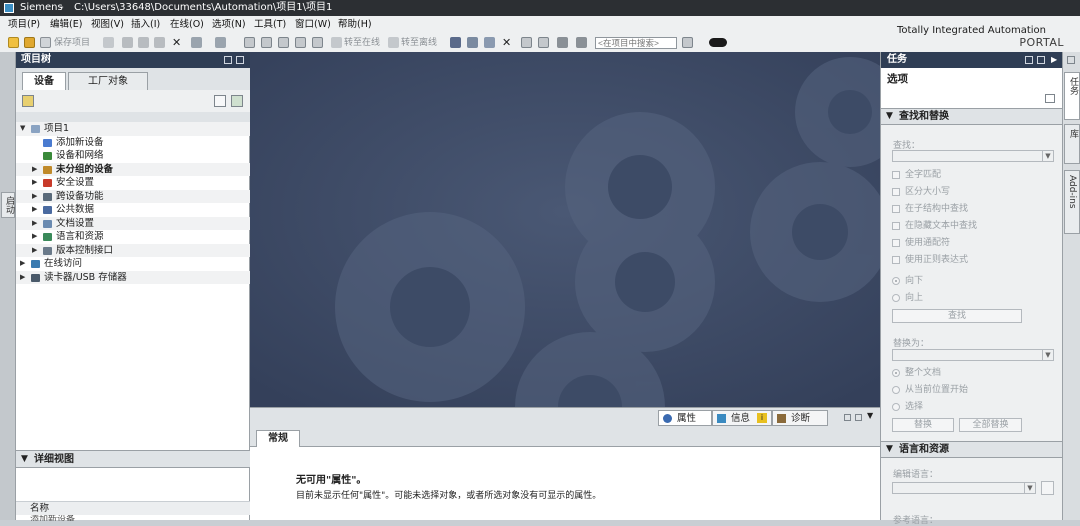 The height and width of the screenshot is (526, 1080). What do you see at coordinates (973, 156) in the screenshot?
I see `find-input: ▼` at bounding box center [973, 156].